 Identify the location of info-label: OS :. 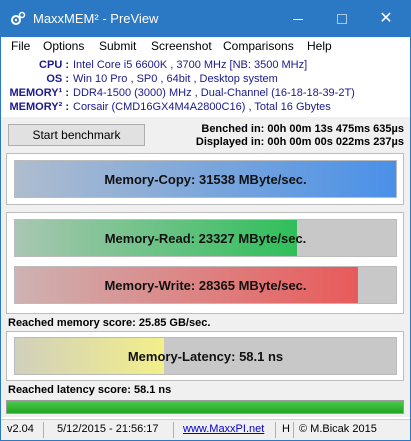
(57, 79).